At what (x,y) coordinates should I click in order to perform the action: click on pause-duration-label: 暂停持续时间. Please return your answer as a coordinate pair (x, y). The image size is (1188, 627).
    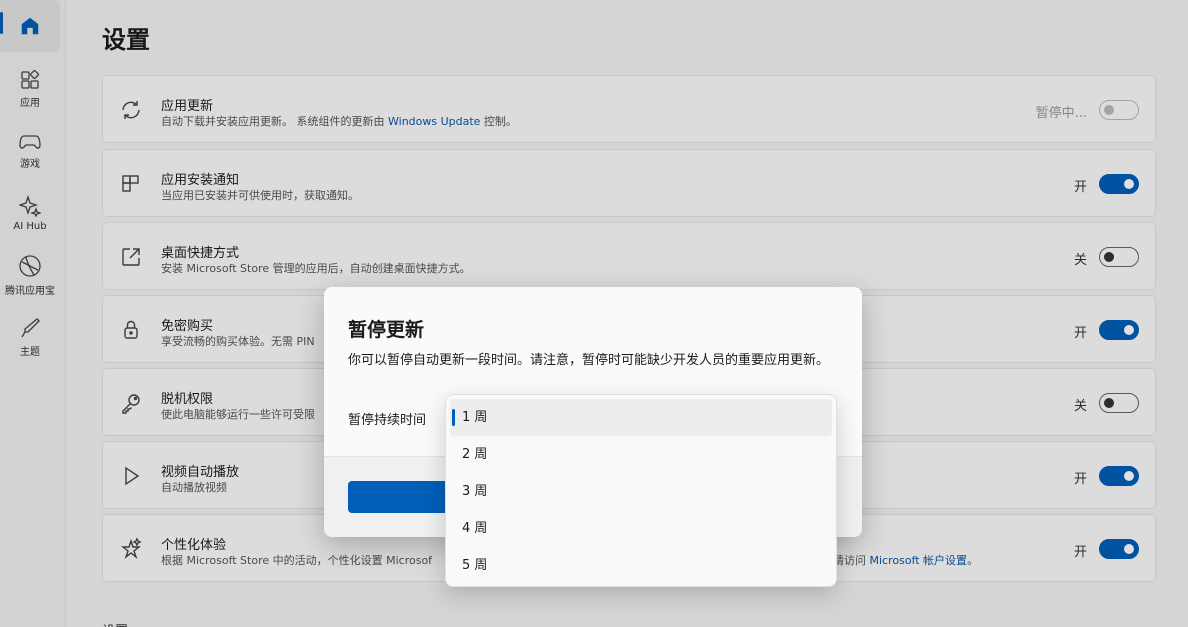
    Looking at the image, I should click on (387, 420).